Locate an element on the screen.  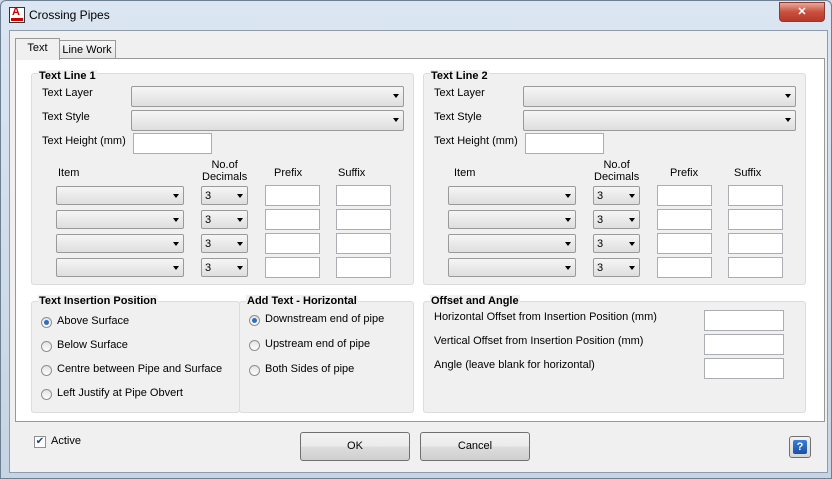
title-bar: A Crossing Pipes ✕ is located at coordinates (416, 15).